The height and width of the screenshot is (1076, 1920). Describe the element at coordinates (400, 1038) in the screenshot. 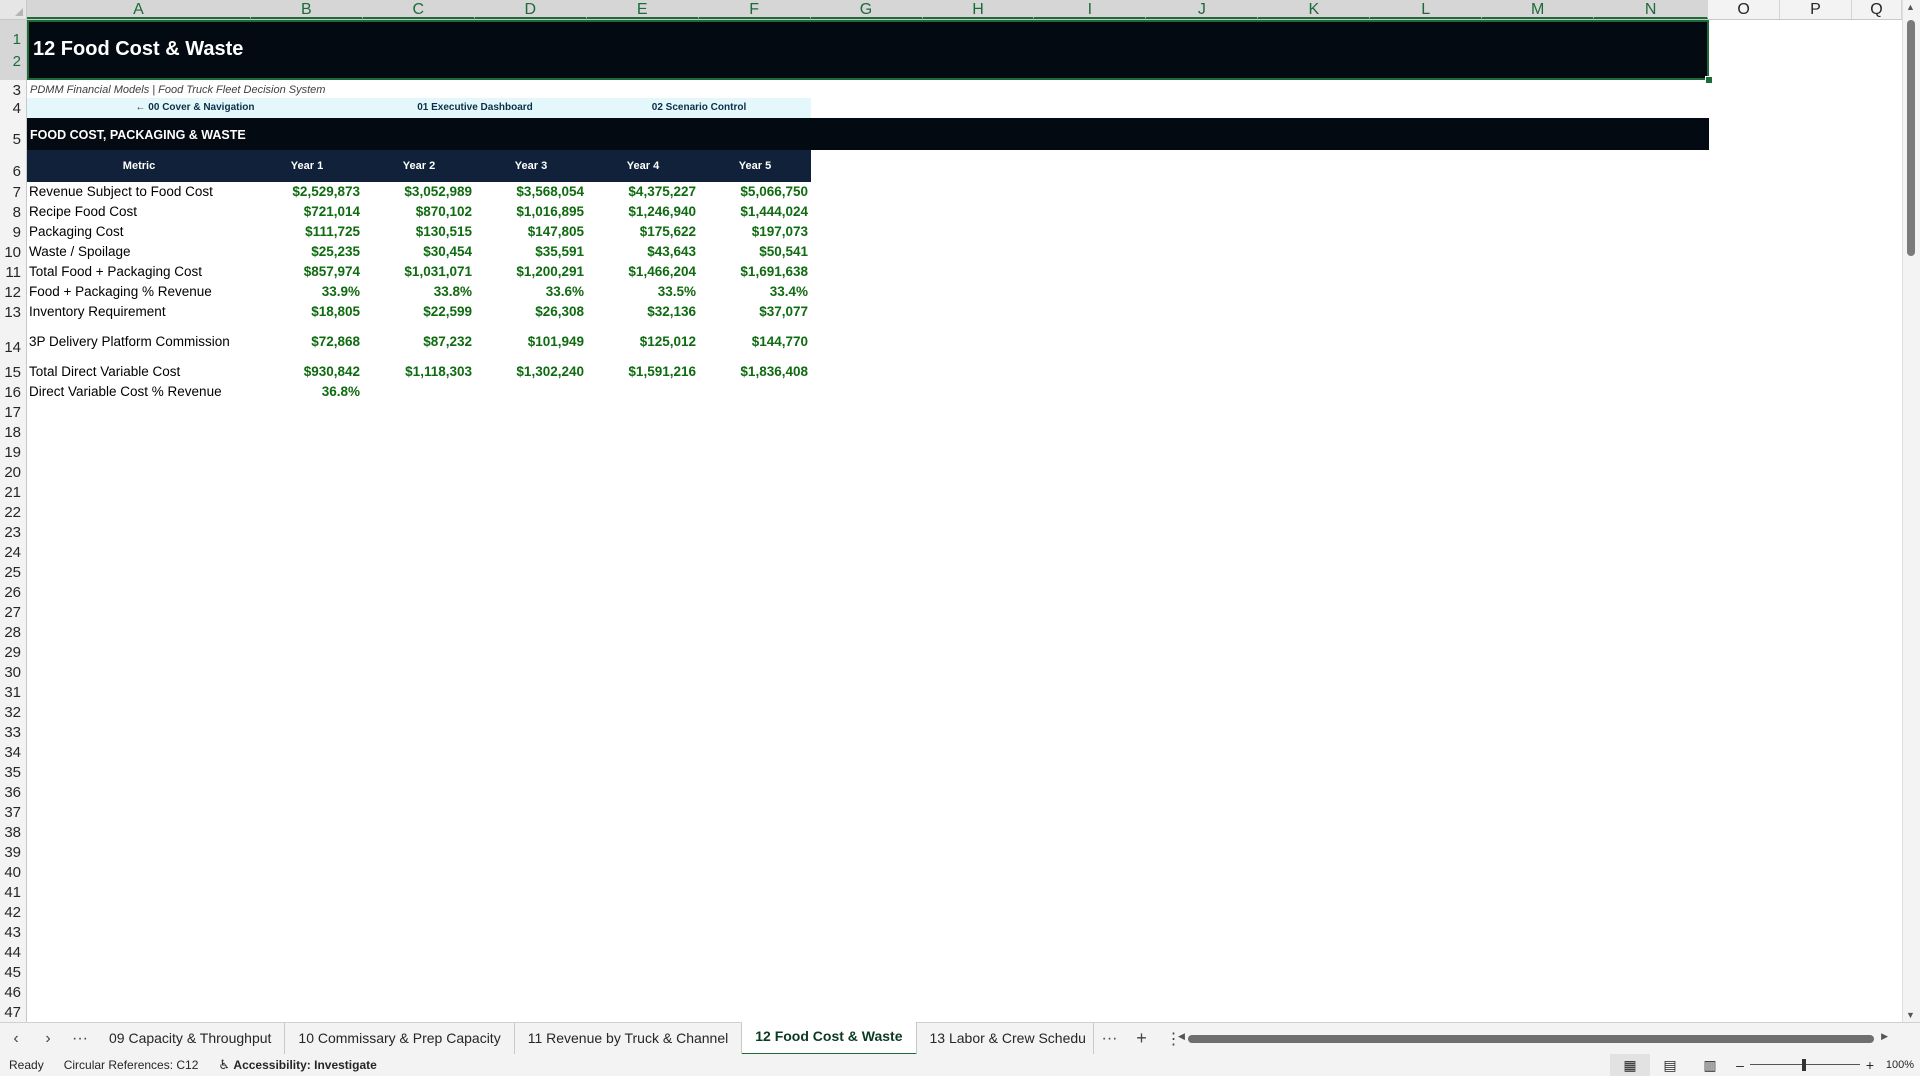

I see `sheet-tab-10: 10 Commissary & Prep Capacity` at that location.